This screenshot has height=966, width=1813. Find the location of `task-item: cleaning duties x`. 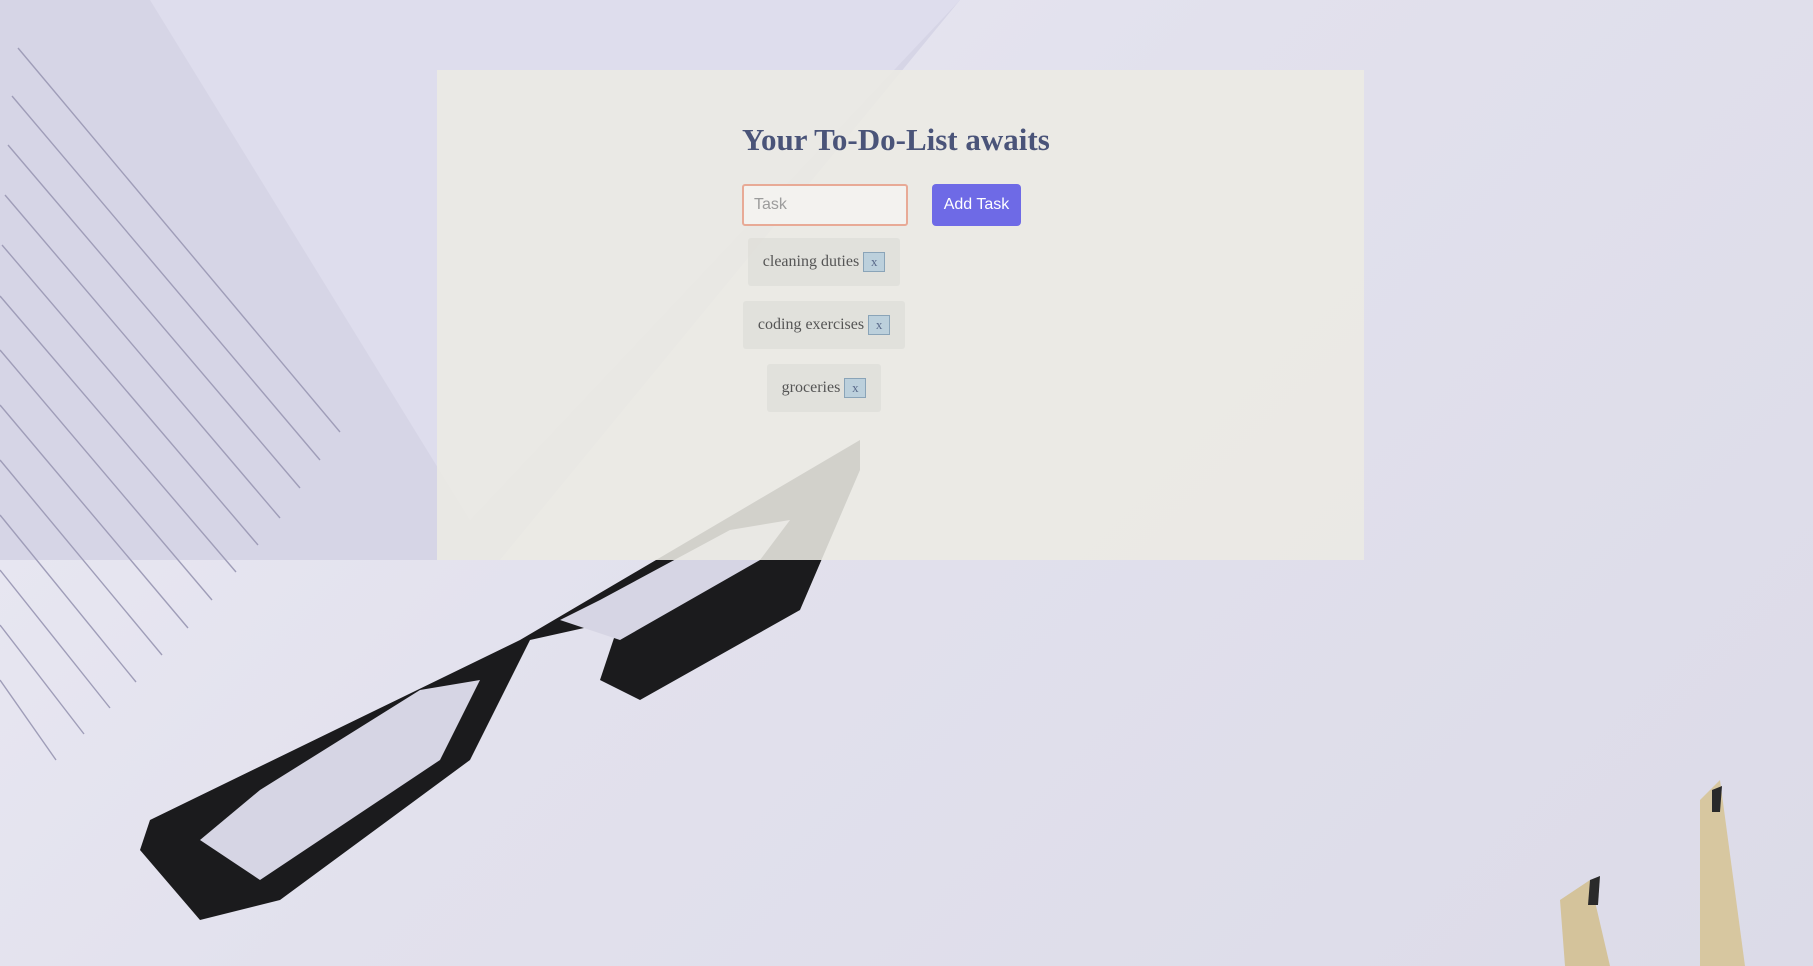

task-item: cleaning duties x is located at coordinates (824, 262).